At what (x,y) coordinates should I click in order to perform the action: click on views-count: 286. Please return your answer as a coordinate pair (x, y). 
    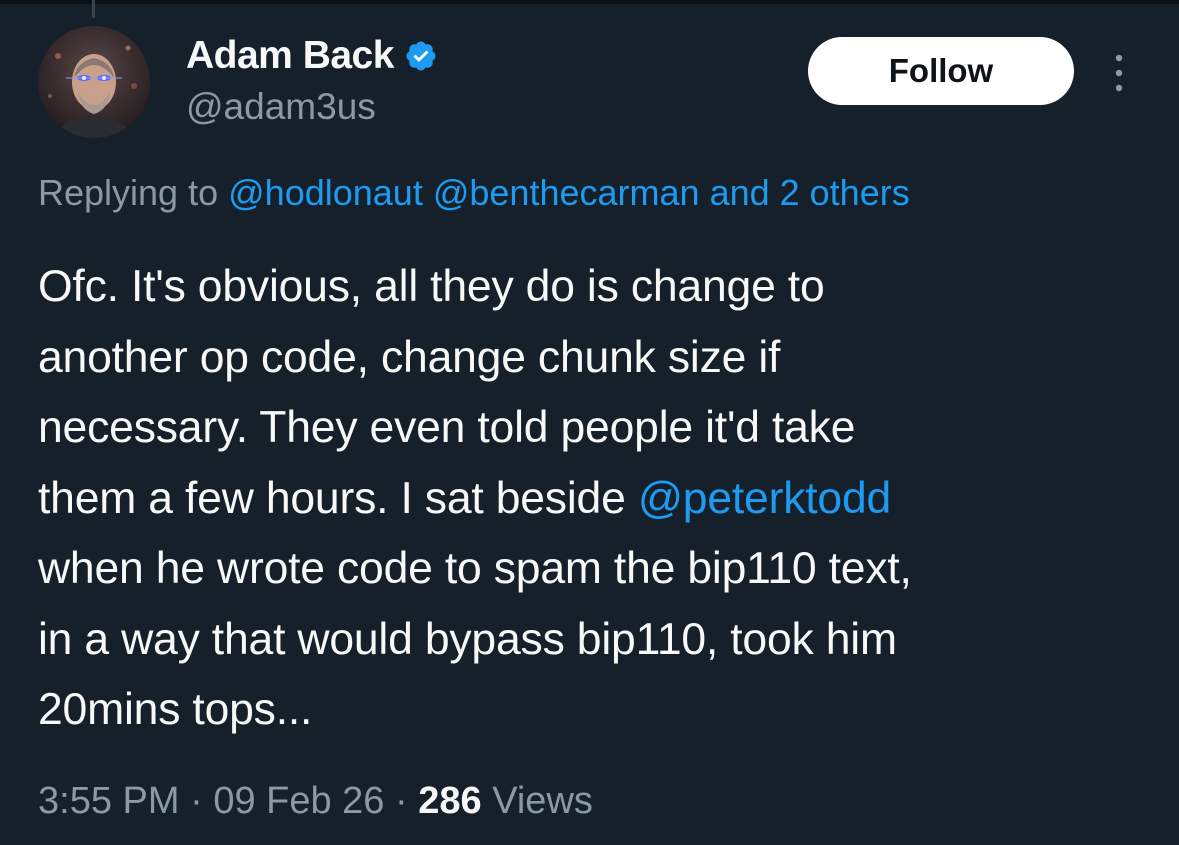
    Looking at the image, I should click on (449, 801).